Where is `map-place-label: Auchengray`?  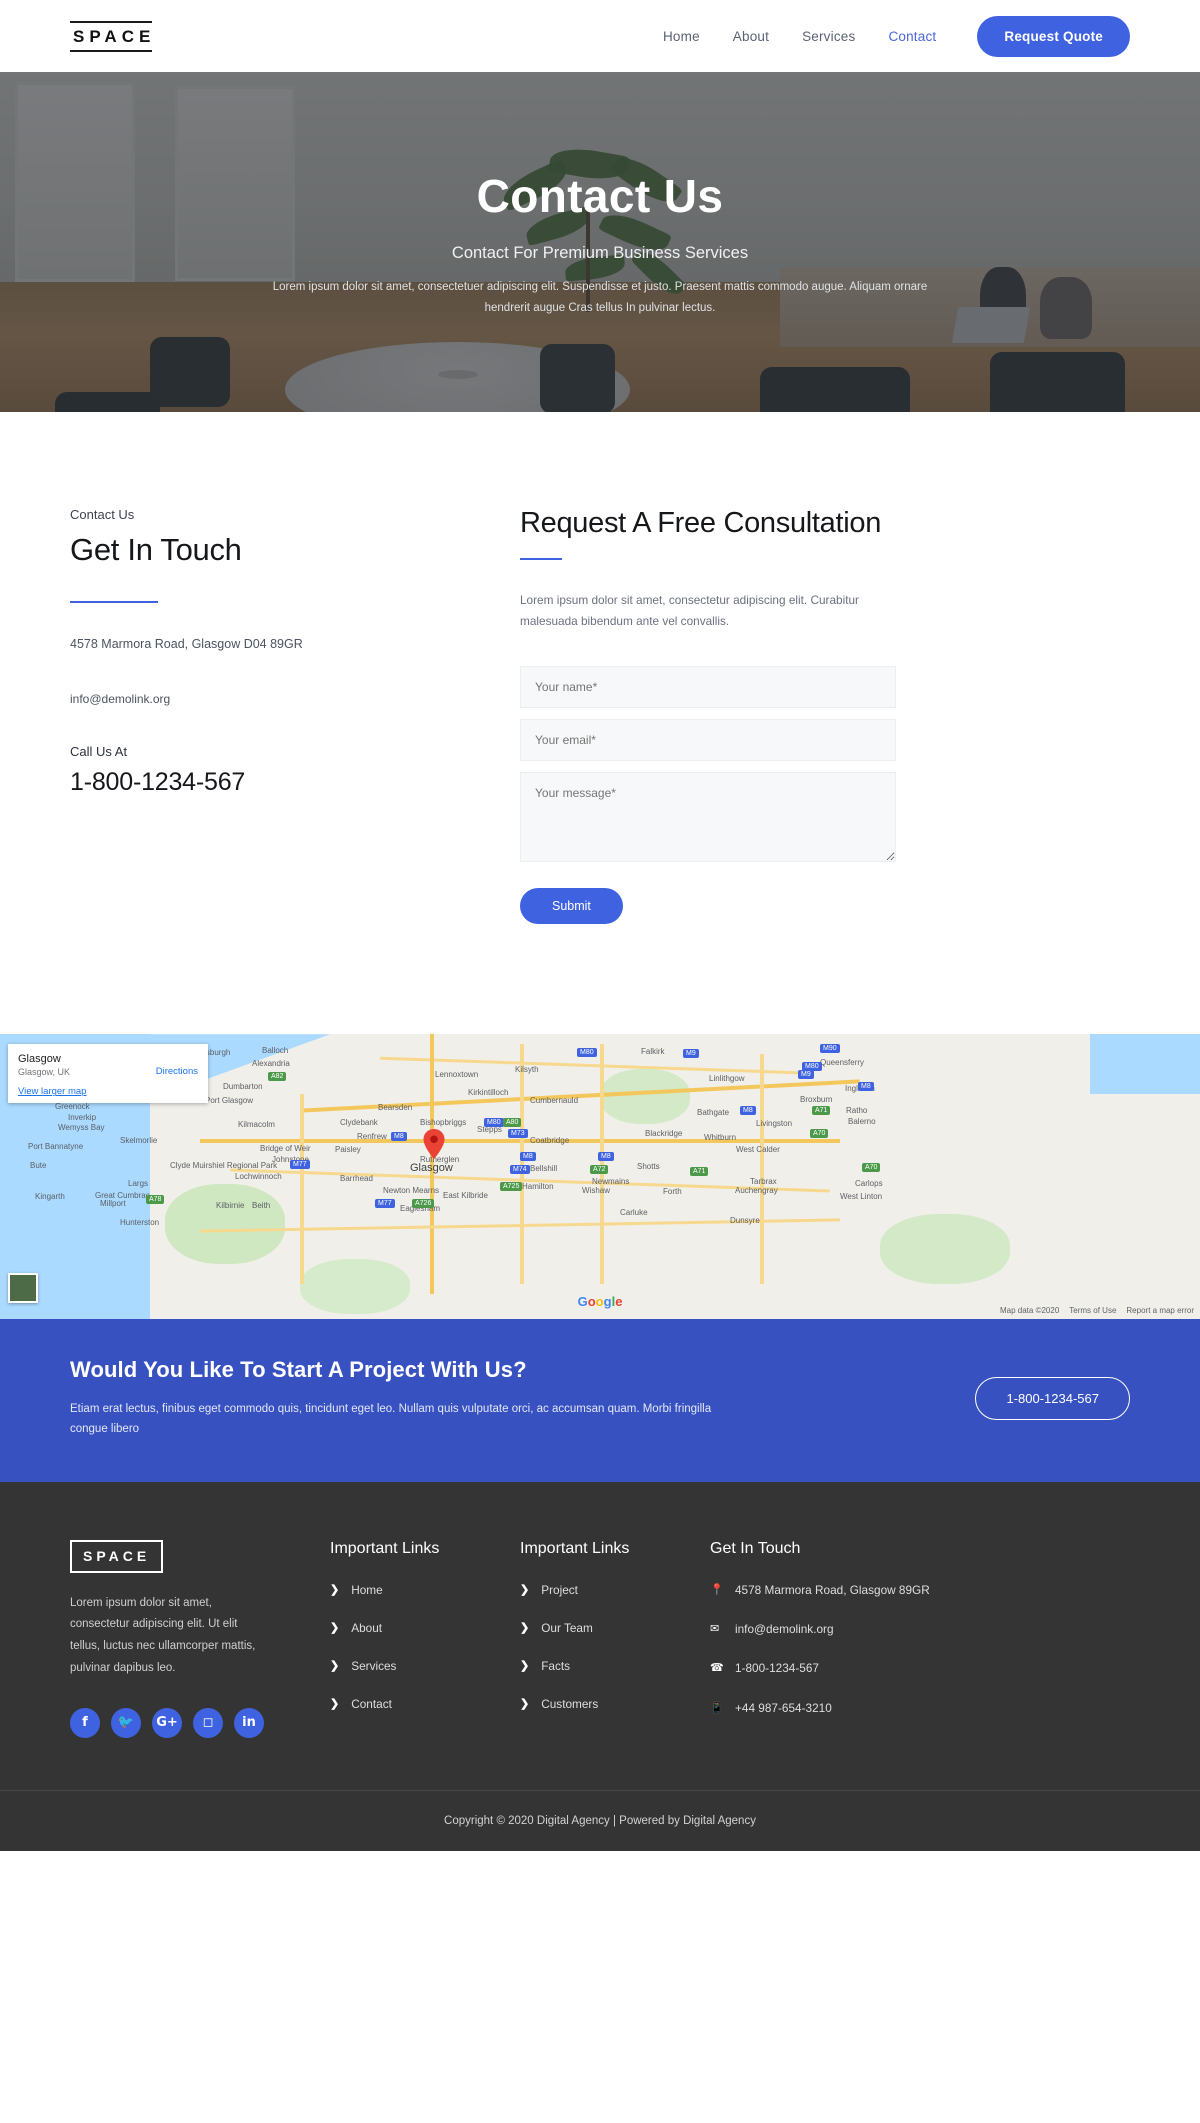
map-place-label: Auchengray is located at coordinates (756, 1191).